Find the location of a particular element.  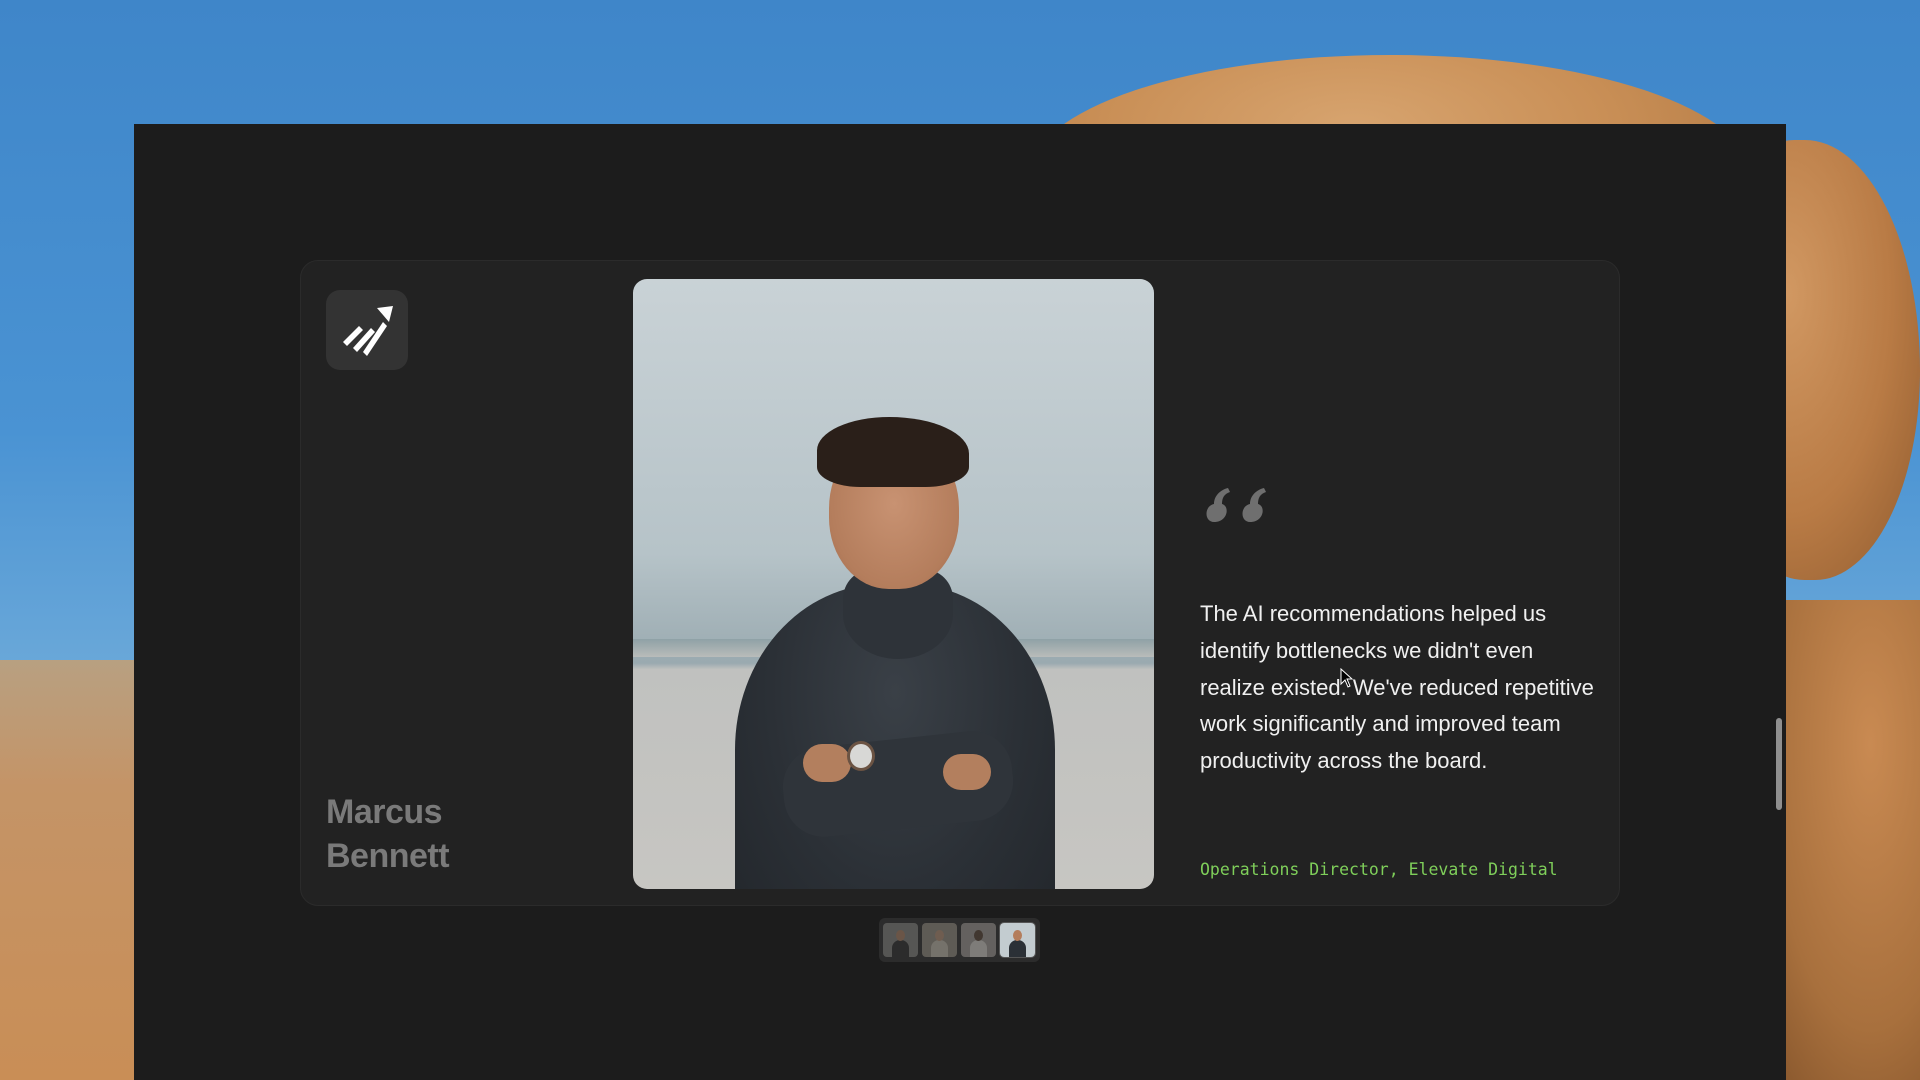

quotation-mark-icon is located at coordinates (1240, 505).